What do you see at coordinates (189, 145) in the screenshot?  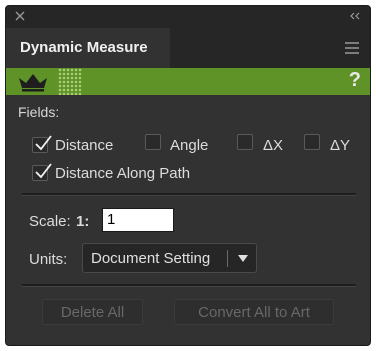 I see `angle-label: Angle` at bounding box center [189, 145].